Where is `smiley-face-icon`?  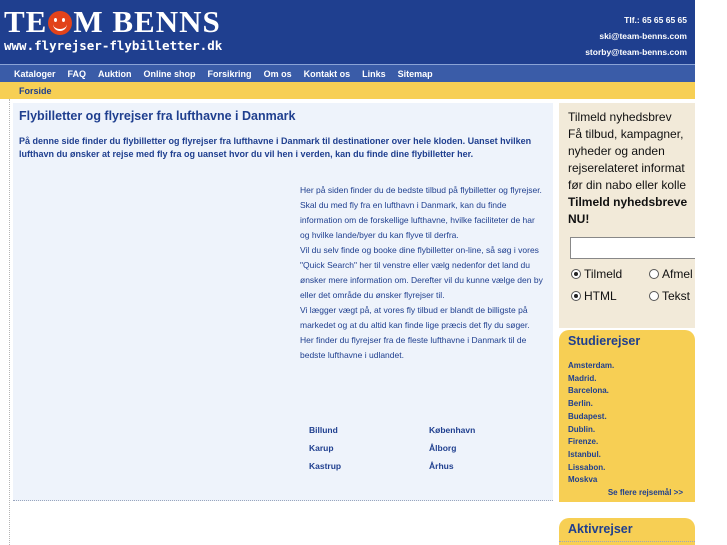 smiley-face-icon is located at coordinates (60, 23).